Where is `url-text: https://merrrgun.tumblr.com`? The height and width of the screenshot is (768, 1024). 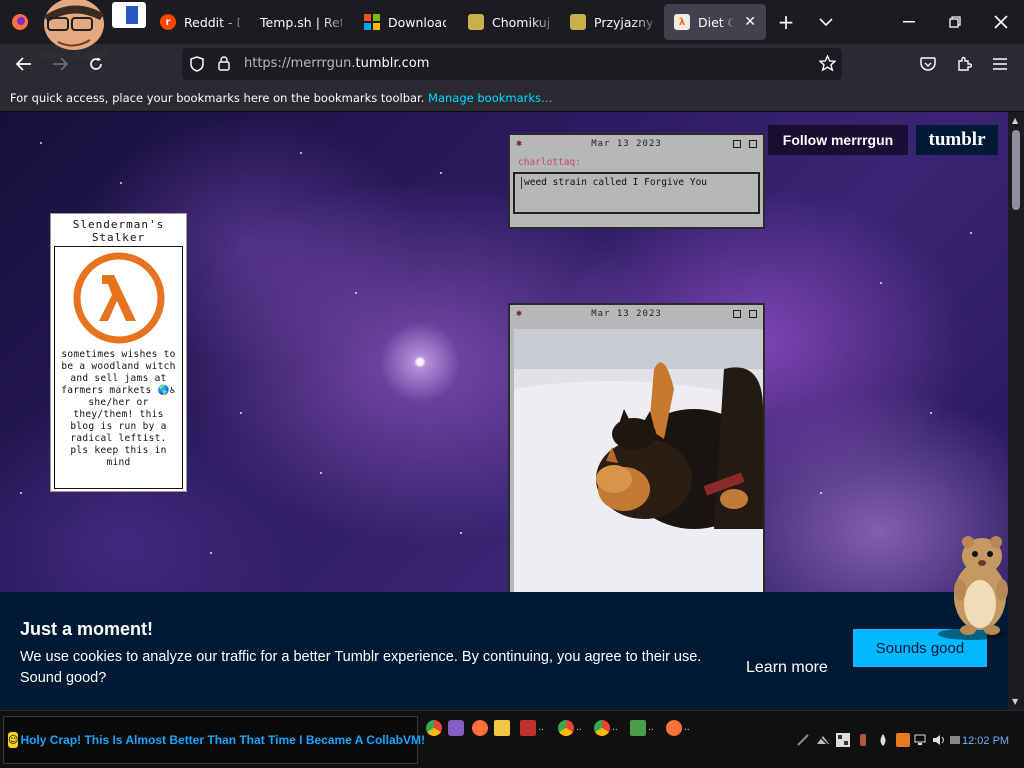 url-text: https://merrrgun.tumblr.com is located at coordinates (336, 63).